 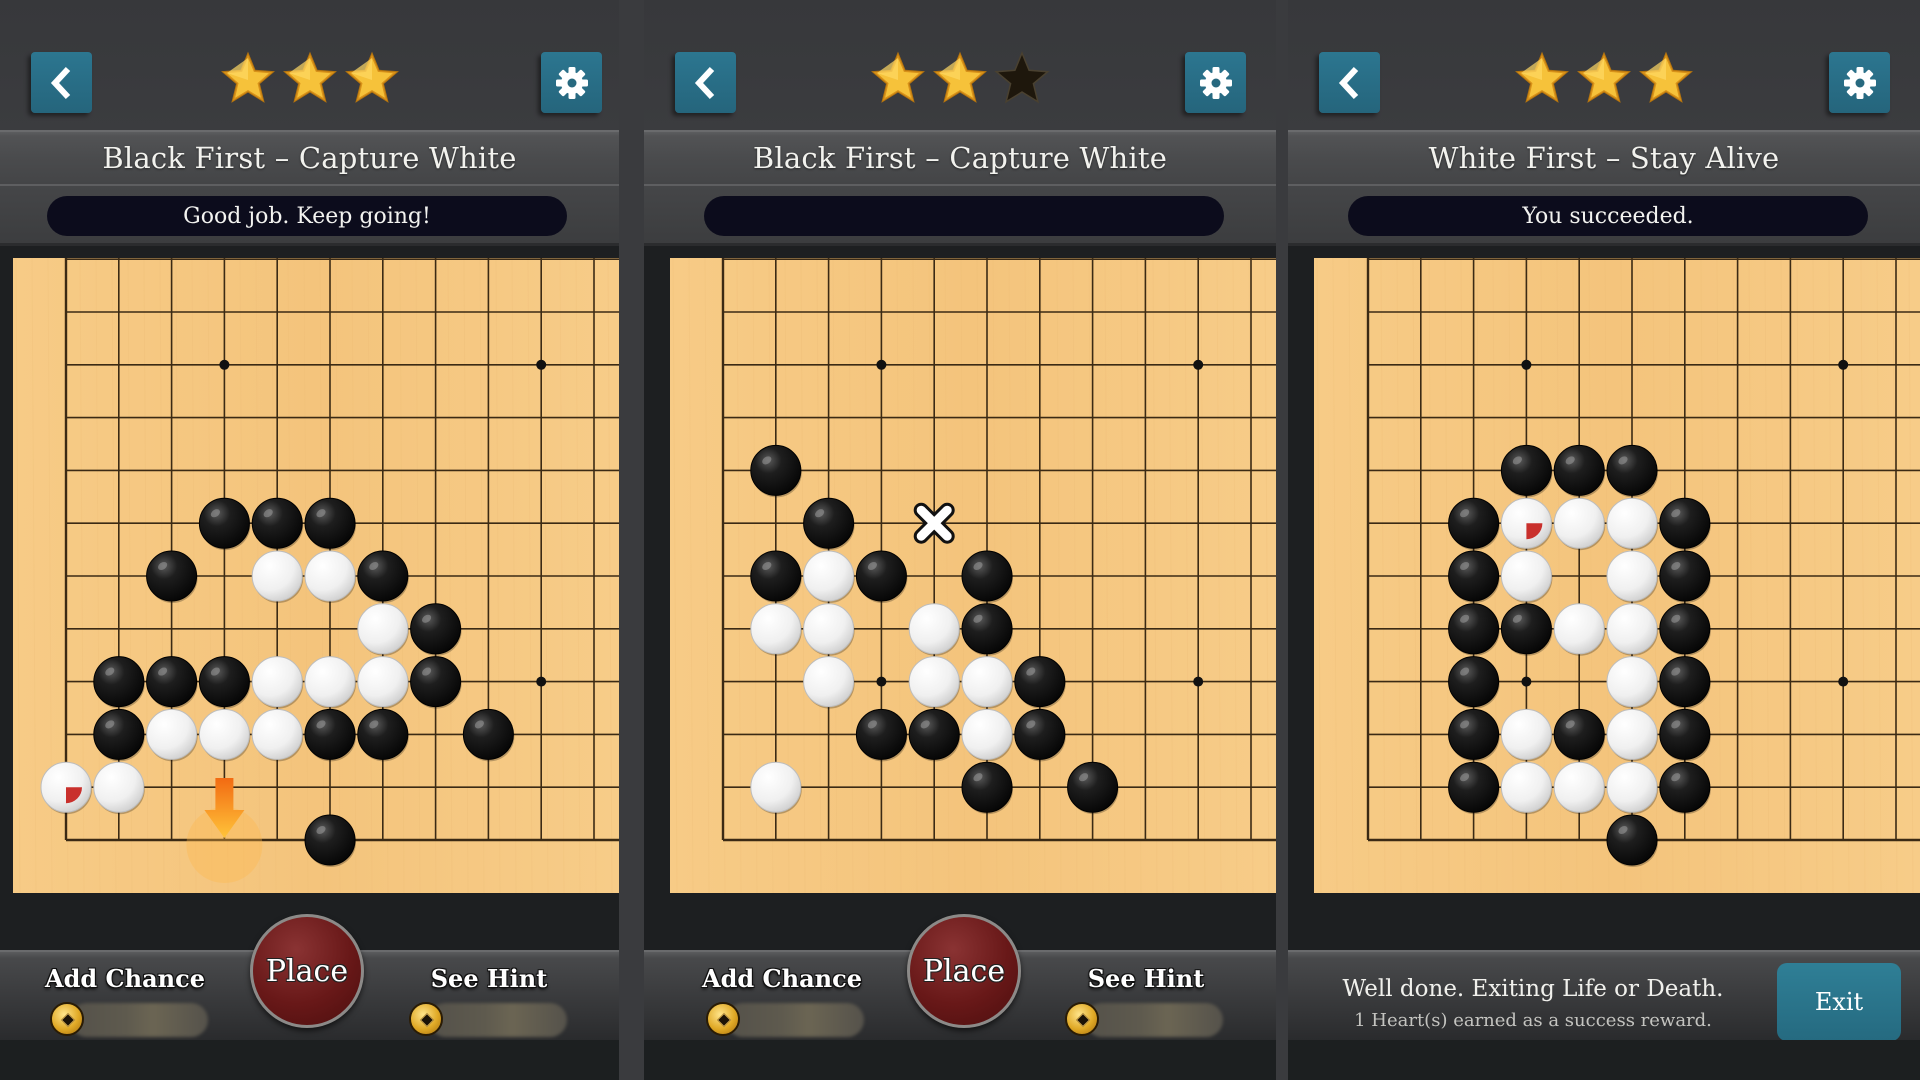 I want to click on message-strip: Good job. Keep going!, so click(x=309, y=216).